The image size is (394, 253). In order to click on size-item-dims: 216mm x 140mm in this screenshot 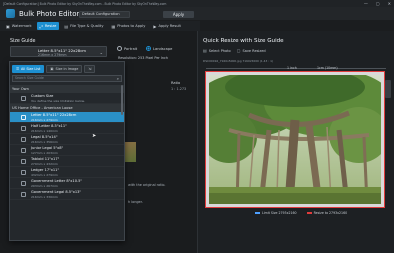, I will do `click(44, 131)`.